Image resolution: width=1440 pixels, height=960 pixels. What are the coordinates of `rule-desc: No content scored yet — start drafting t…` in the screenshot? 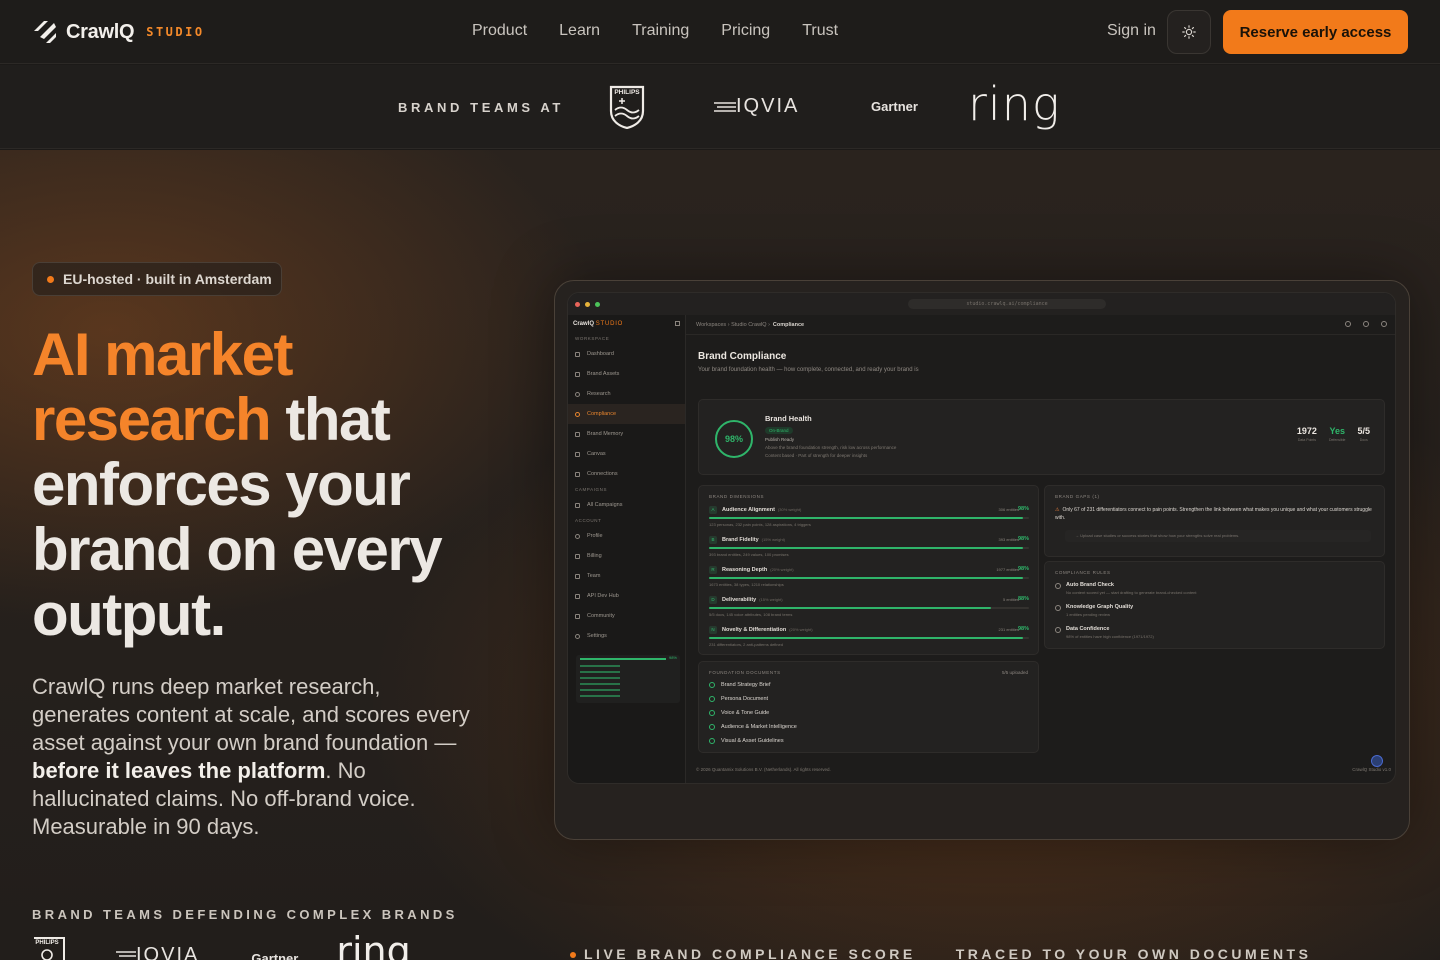 It's located at (1131, 592).